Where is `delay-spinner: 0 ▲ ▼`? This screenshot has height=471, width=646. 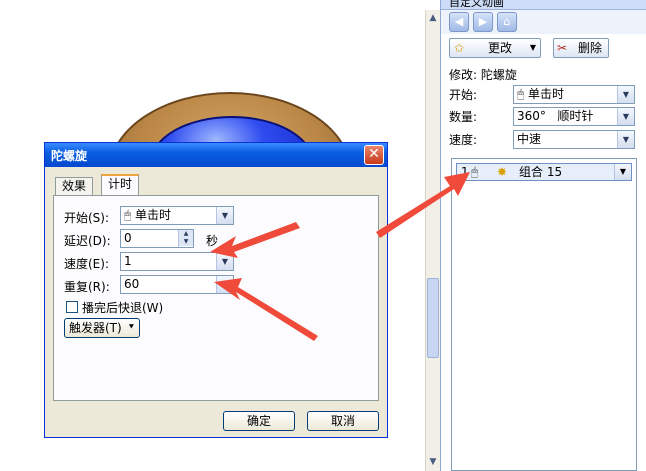 delay-spinner: 0 ▲ ▼ is located at coordinates (157, 238).